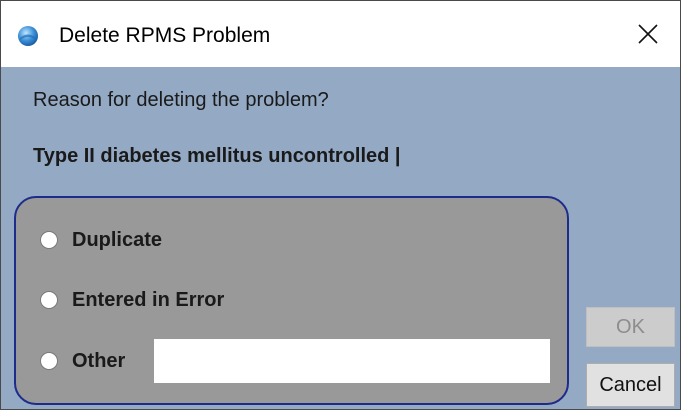 The image size is (681, 410). I want to click on radio-label-other: Other, so click(99, 360).